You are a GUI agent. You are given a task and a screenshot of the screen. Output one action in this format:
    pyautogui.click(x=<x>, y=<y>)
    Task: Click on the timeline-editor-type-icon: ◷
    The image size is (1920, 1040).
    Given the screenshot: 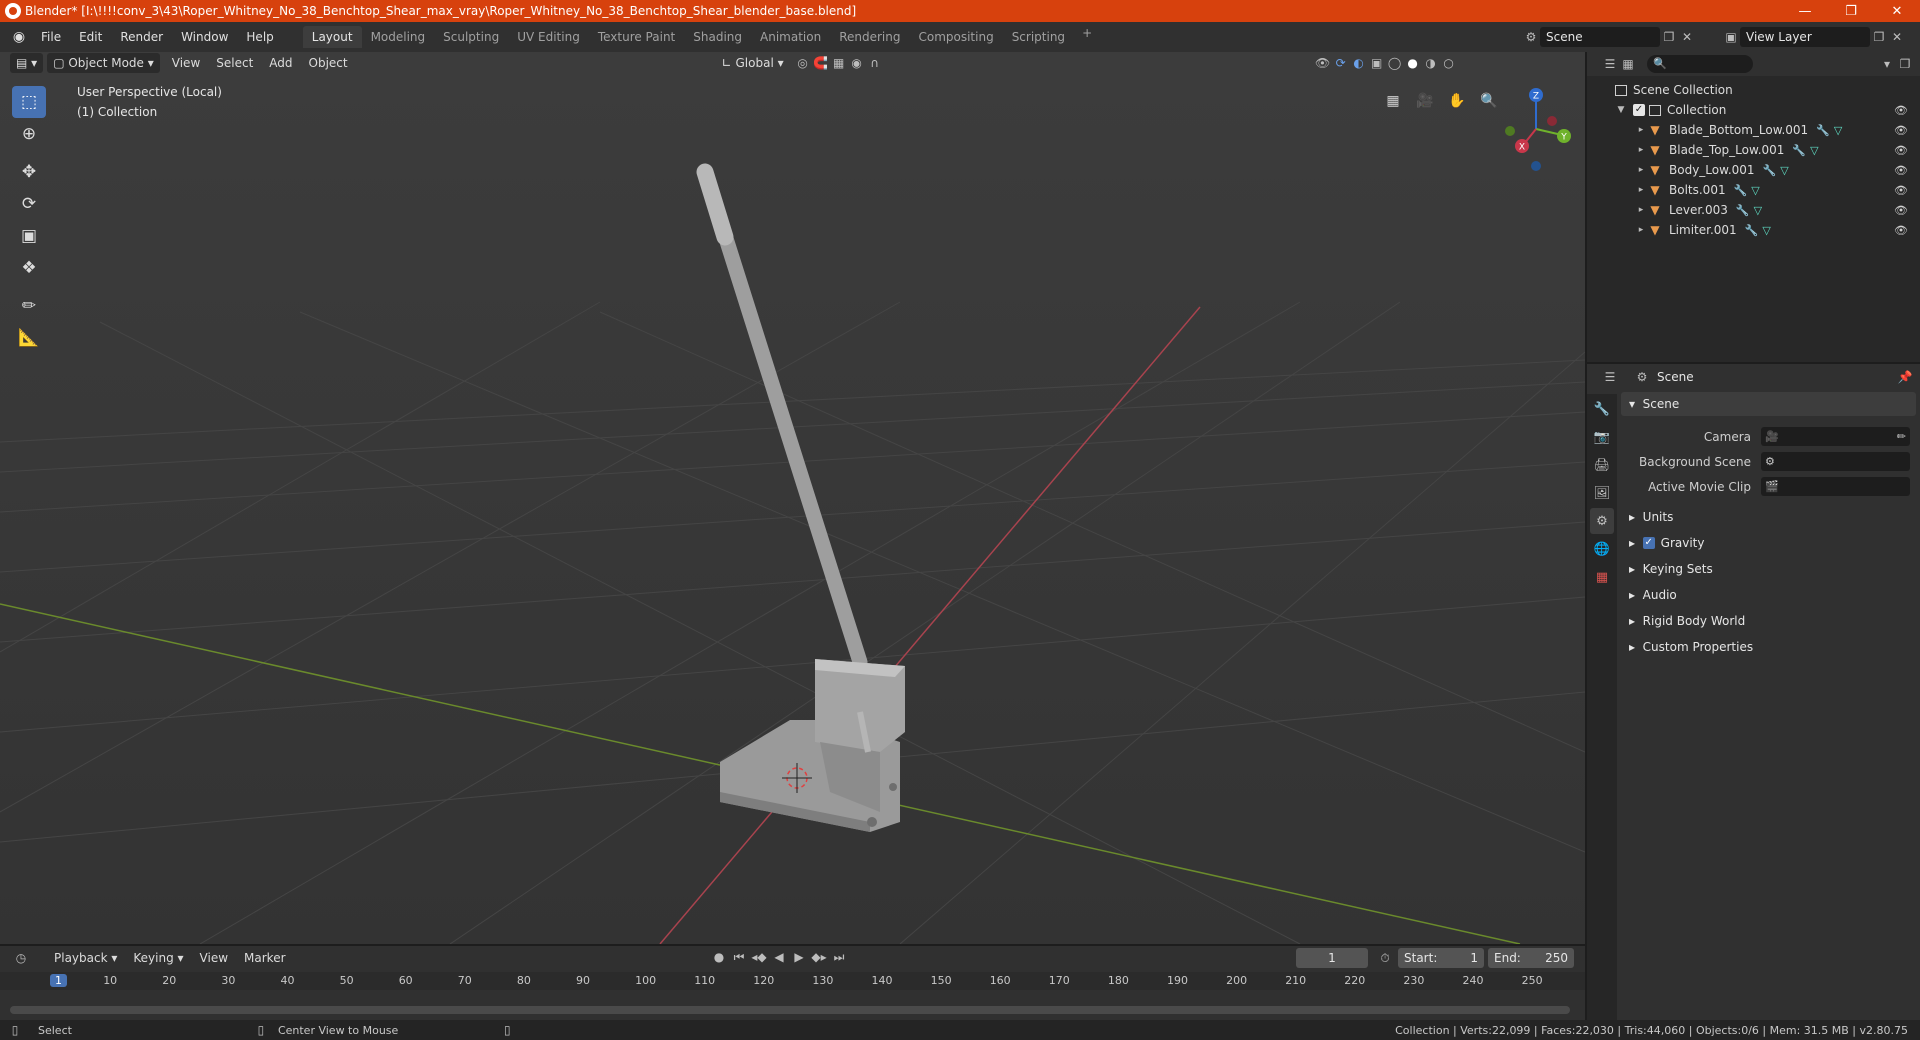 What is the action you would take?
    pyautogui.click(x=21, y=958)
    